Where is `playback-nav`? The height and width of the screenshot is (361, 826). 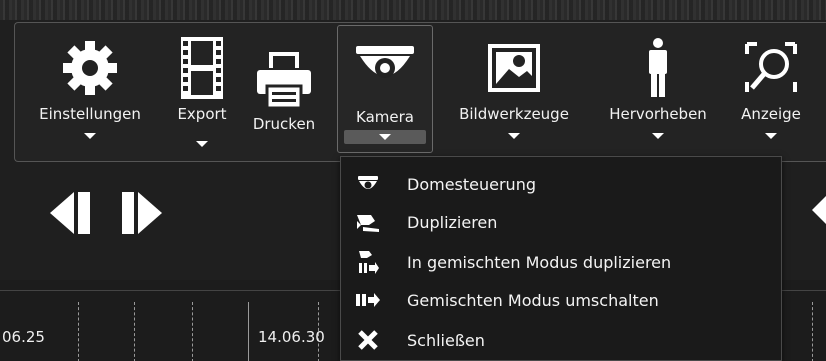
playback-nav is located at coordinates (111, 213).